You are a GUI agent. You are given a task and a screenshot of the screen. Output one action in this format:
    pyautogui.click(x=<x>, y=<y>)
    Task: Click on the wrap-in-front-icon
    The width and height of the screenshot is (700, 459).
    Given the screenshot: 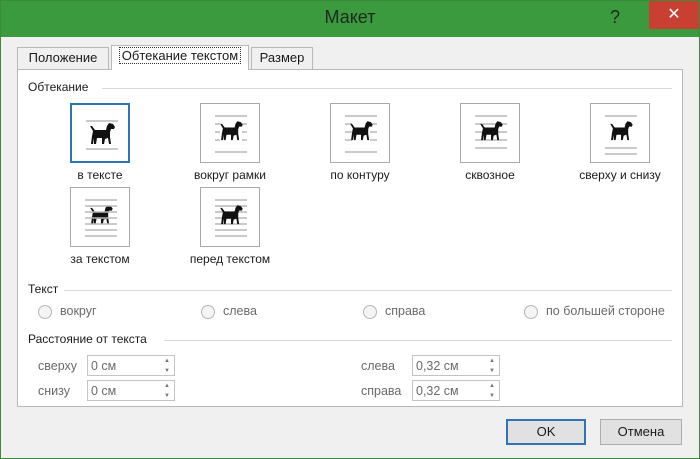 What is the action you would take?
    pyautogui.click(x=231, y=218)
    